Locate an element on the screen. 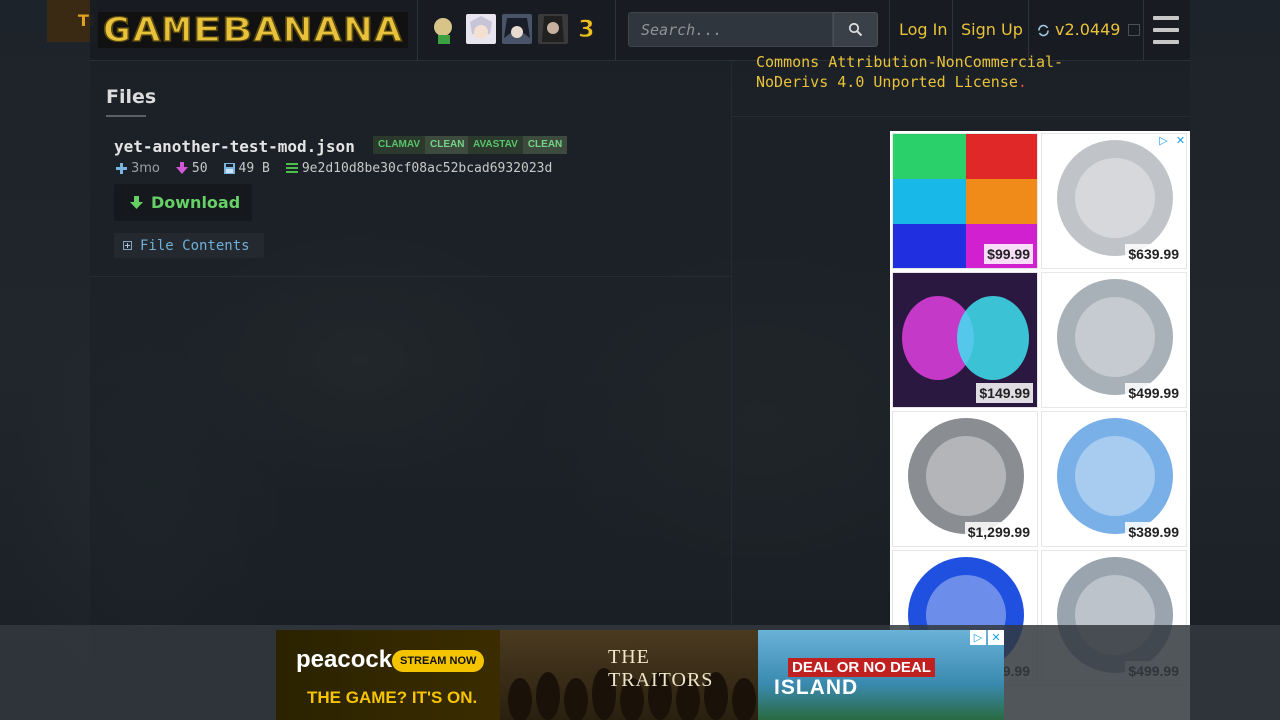 The image size is (1280, 720). svg-text: GAMEBANANA is located at coordinates (253, 30).